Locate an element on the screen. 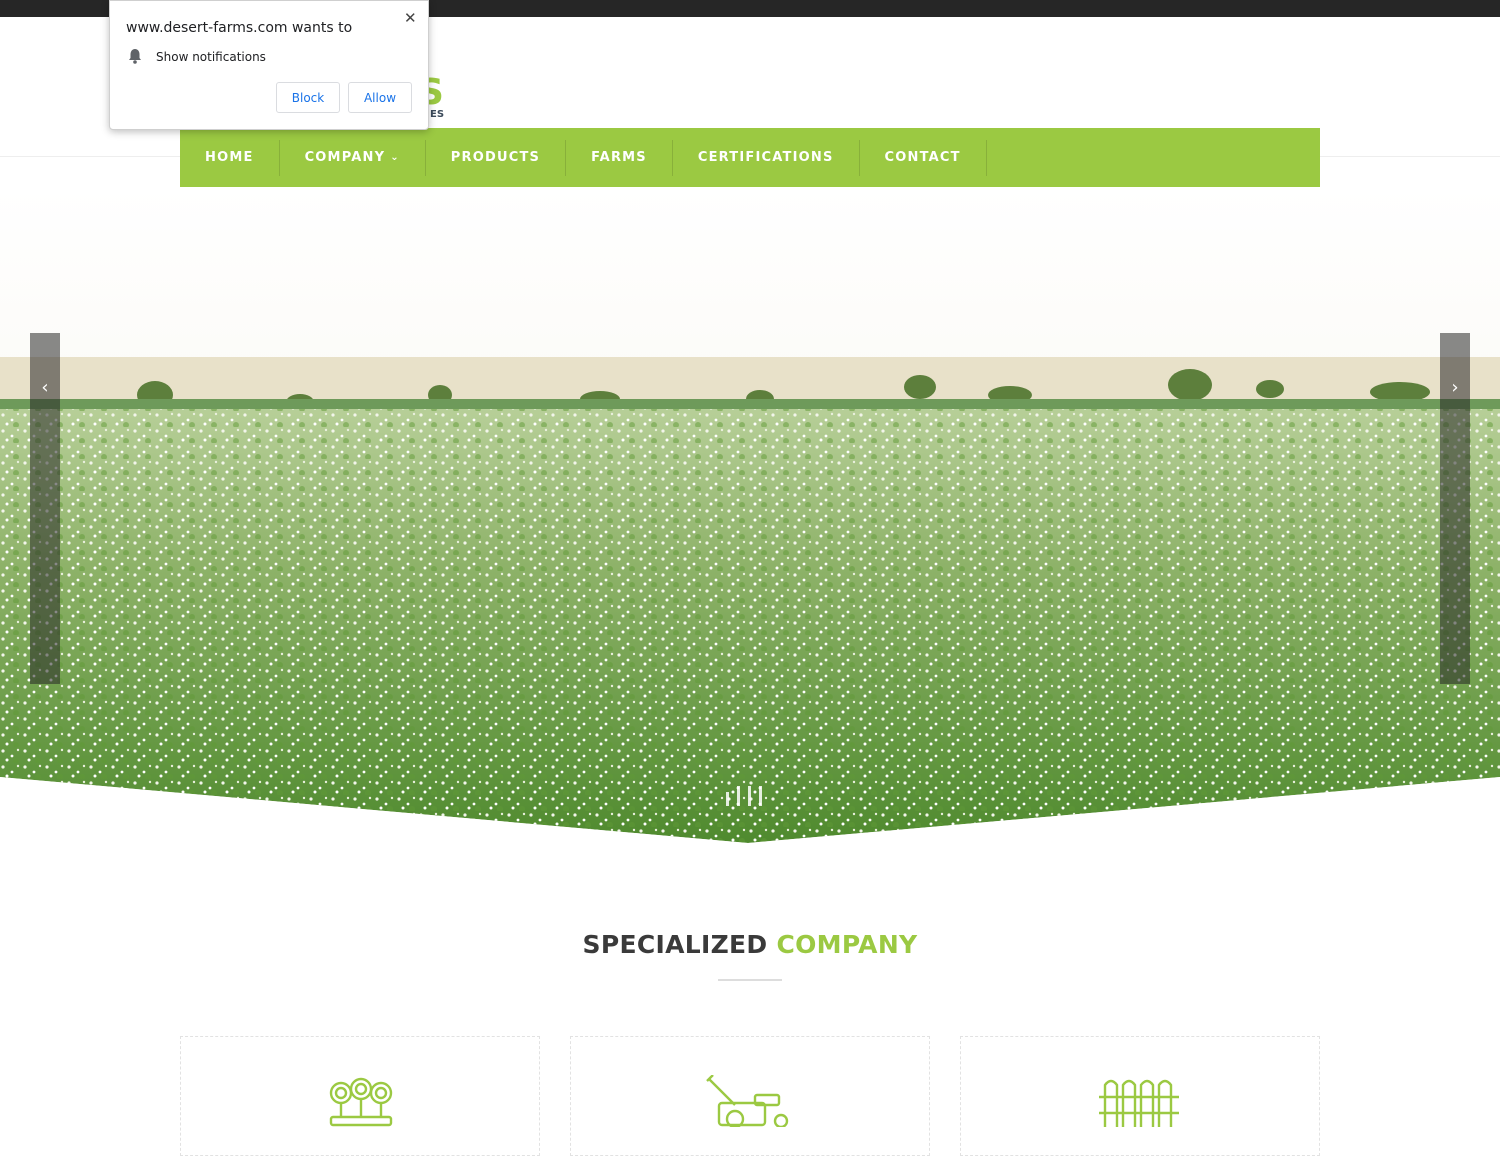 Image resolution: width=1500 pixels, height=1156 pixels. nav-item-products: PRODUCTS is located at coordinates (496, 157).